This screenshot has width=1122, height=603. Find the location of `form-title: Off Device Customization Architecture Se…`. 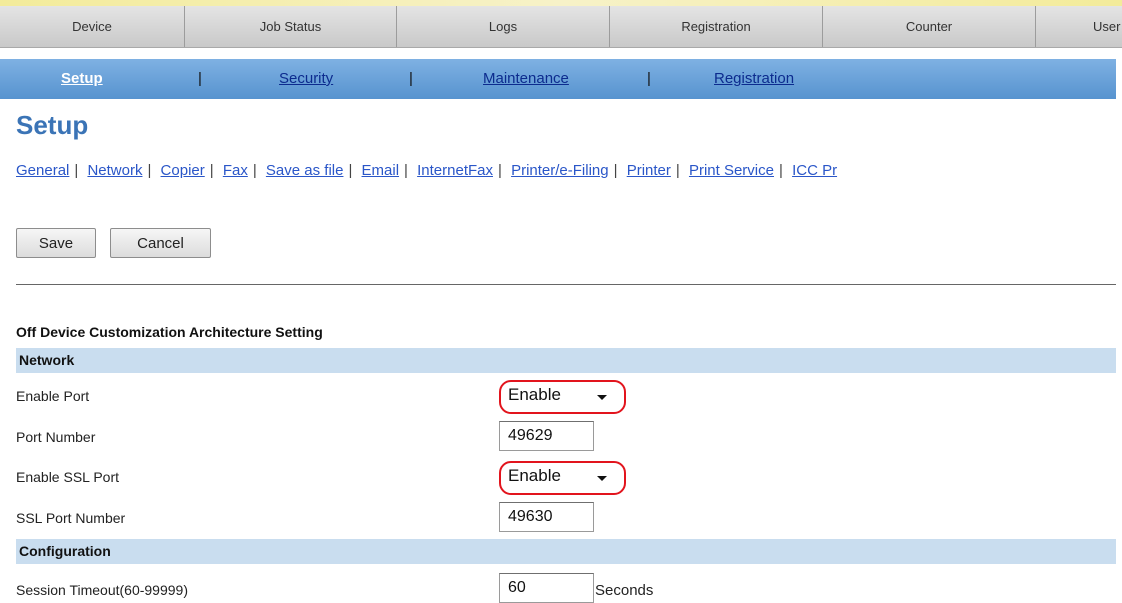

form-title: Off Device Customization Architecture Se… is located at coordinates (169, 332).